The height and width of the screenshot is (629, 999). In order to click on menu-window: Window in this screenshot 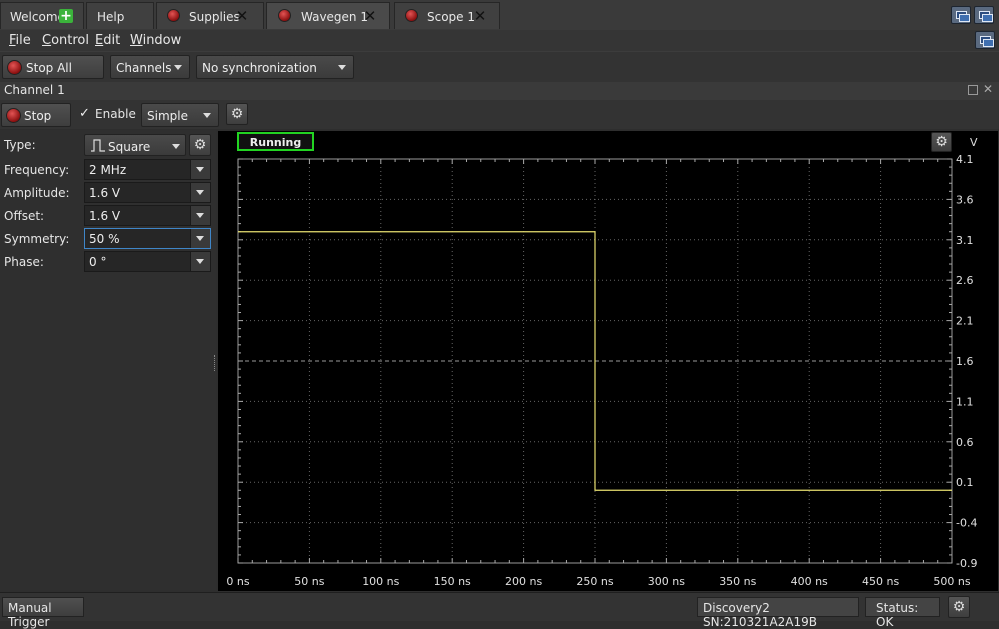, I will do `click(155, 40)`.